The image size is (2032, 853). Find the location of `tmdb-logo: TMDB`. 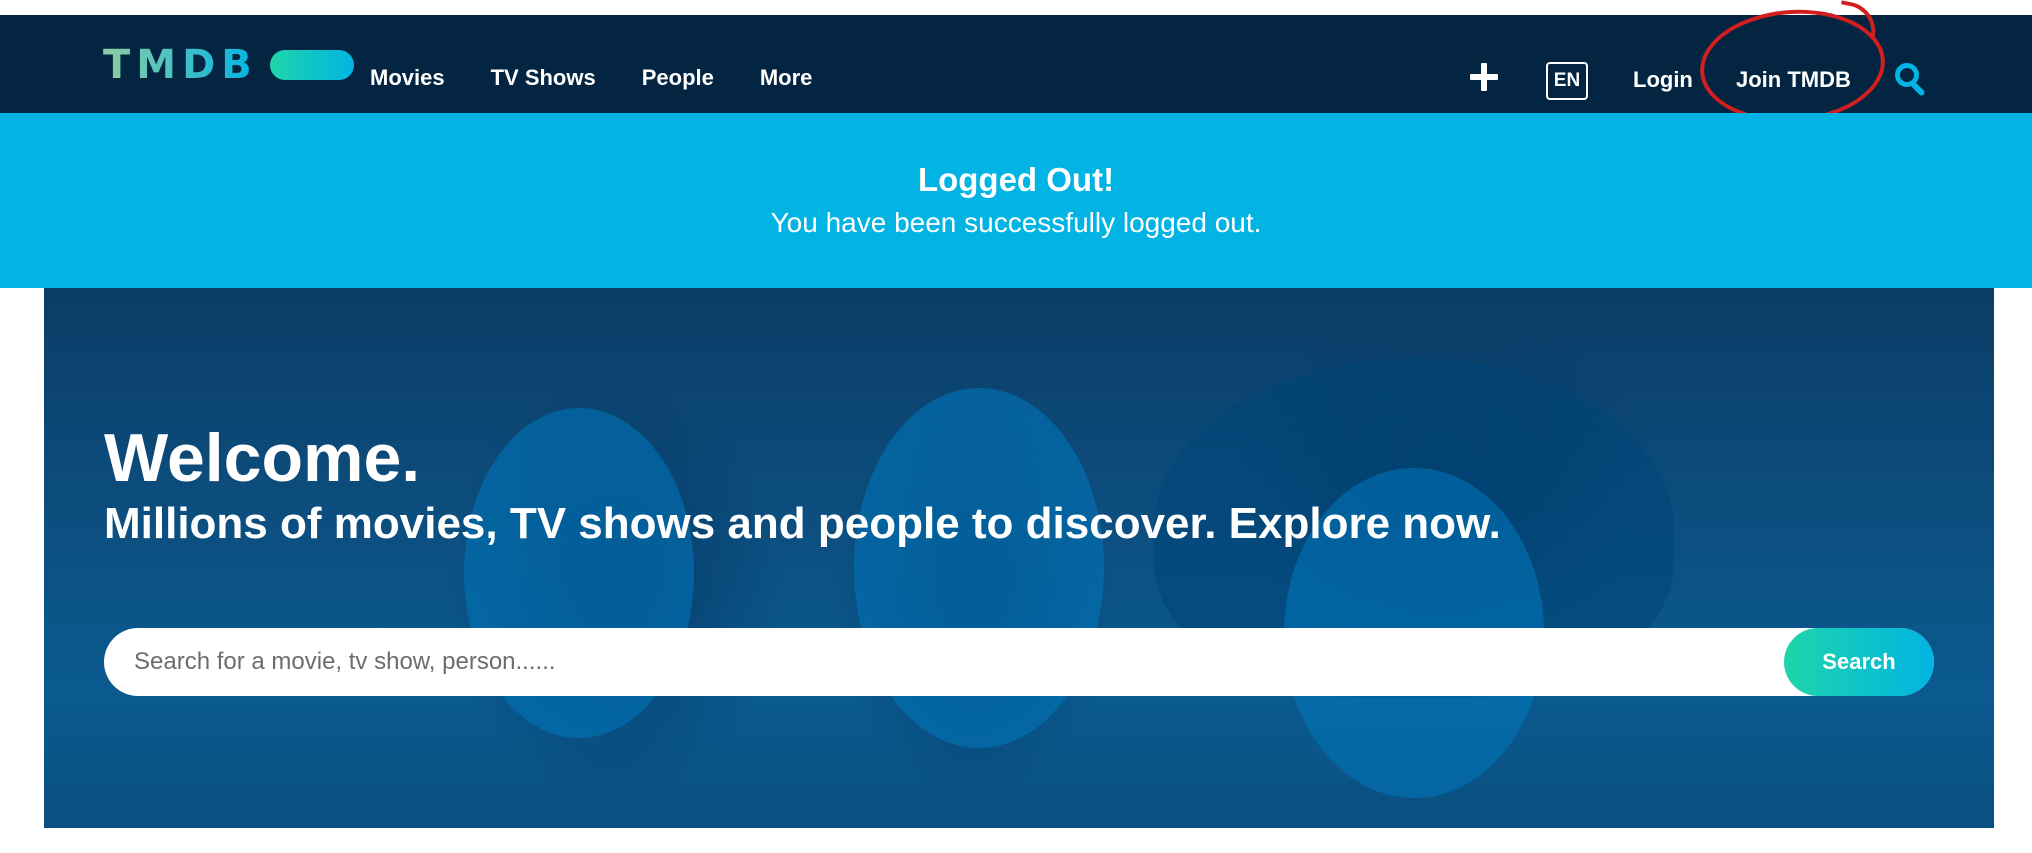

tmdb-logo: TMDB is located at coordinates (228, 65).